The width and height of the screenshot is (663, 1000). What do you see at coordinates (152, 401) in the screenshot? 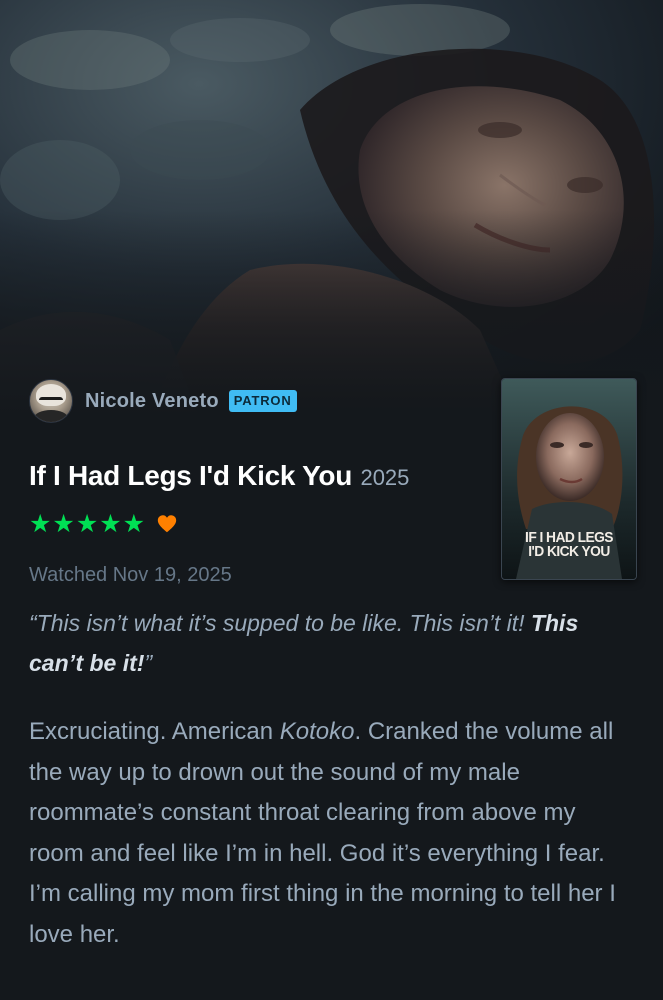
I see `reviewer-name: Nicole Veneto` at bounding box center [152, 401].